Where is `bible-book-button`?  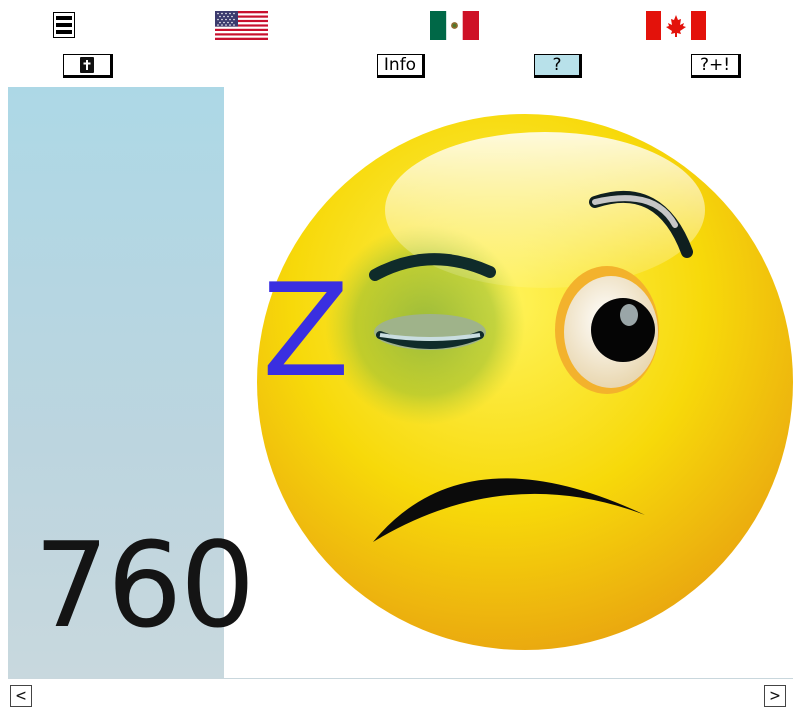
bible-book-button is located at coordinates (88, 66).